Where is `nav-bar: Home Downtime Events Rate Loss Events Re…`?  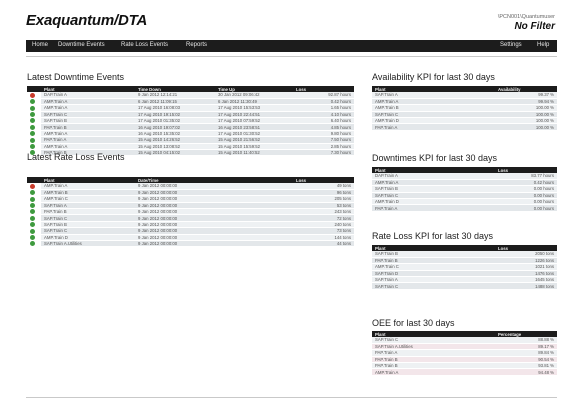 nav-bar: Home Downtime Events Rate Loss Events Re… is located at coordinates (291, 46).